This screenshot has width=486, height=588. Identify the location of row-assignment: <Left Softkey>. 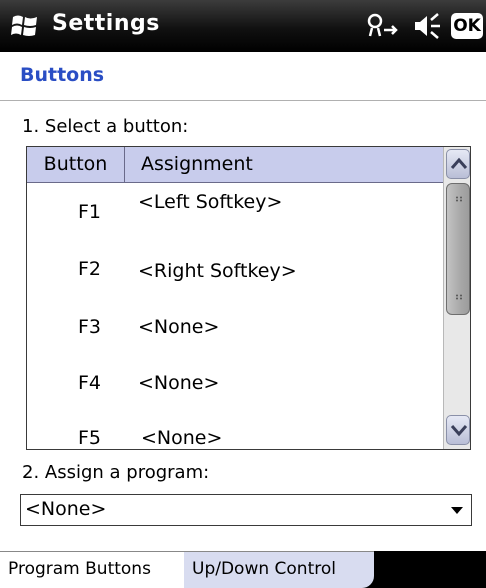
(210, 202).